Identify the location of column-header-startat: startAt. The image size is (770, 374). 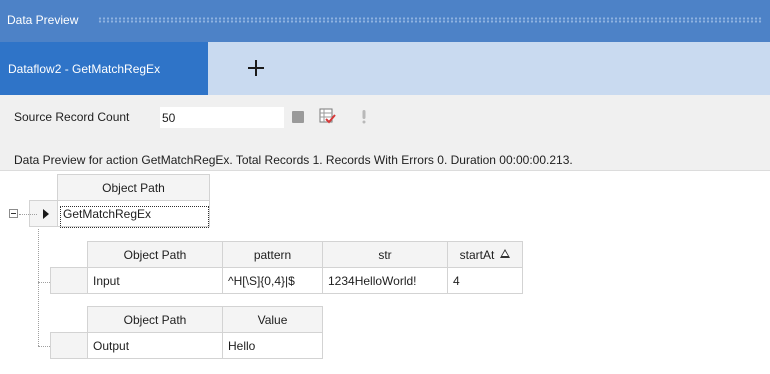
(485, 254).